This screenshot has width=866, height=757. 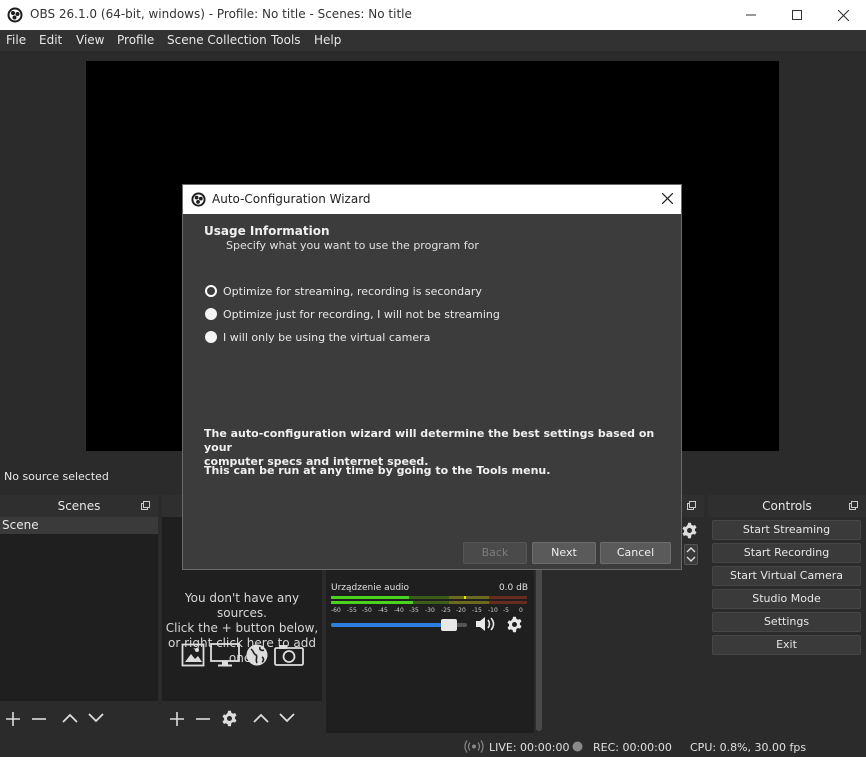 What do you see at coordinates (242, 628) in the screenshot?
I see `sources-empty-line: Click the + button below,` at bounding box center [242, 628].